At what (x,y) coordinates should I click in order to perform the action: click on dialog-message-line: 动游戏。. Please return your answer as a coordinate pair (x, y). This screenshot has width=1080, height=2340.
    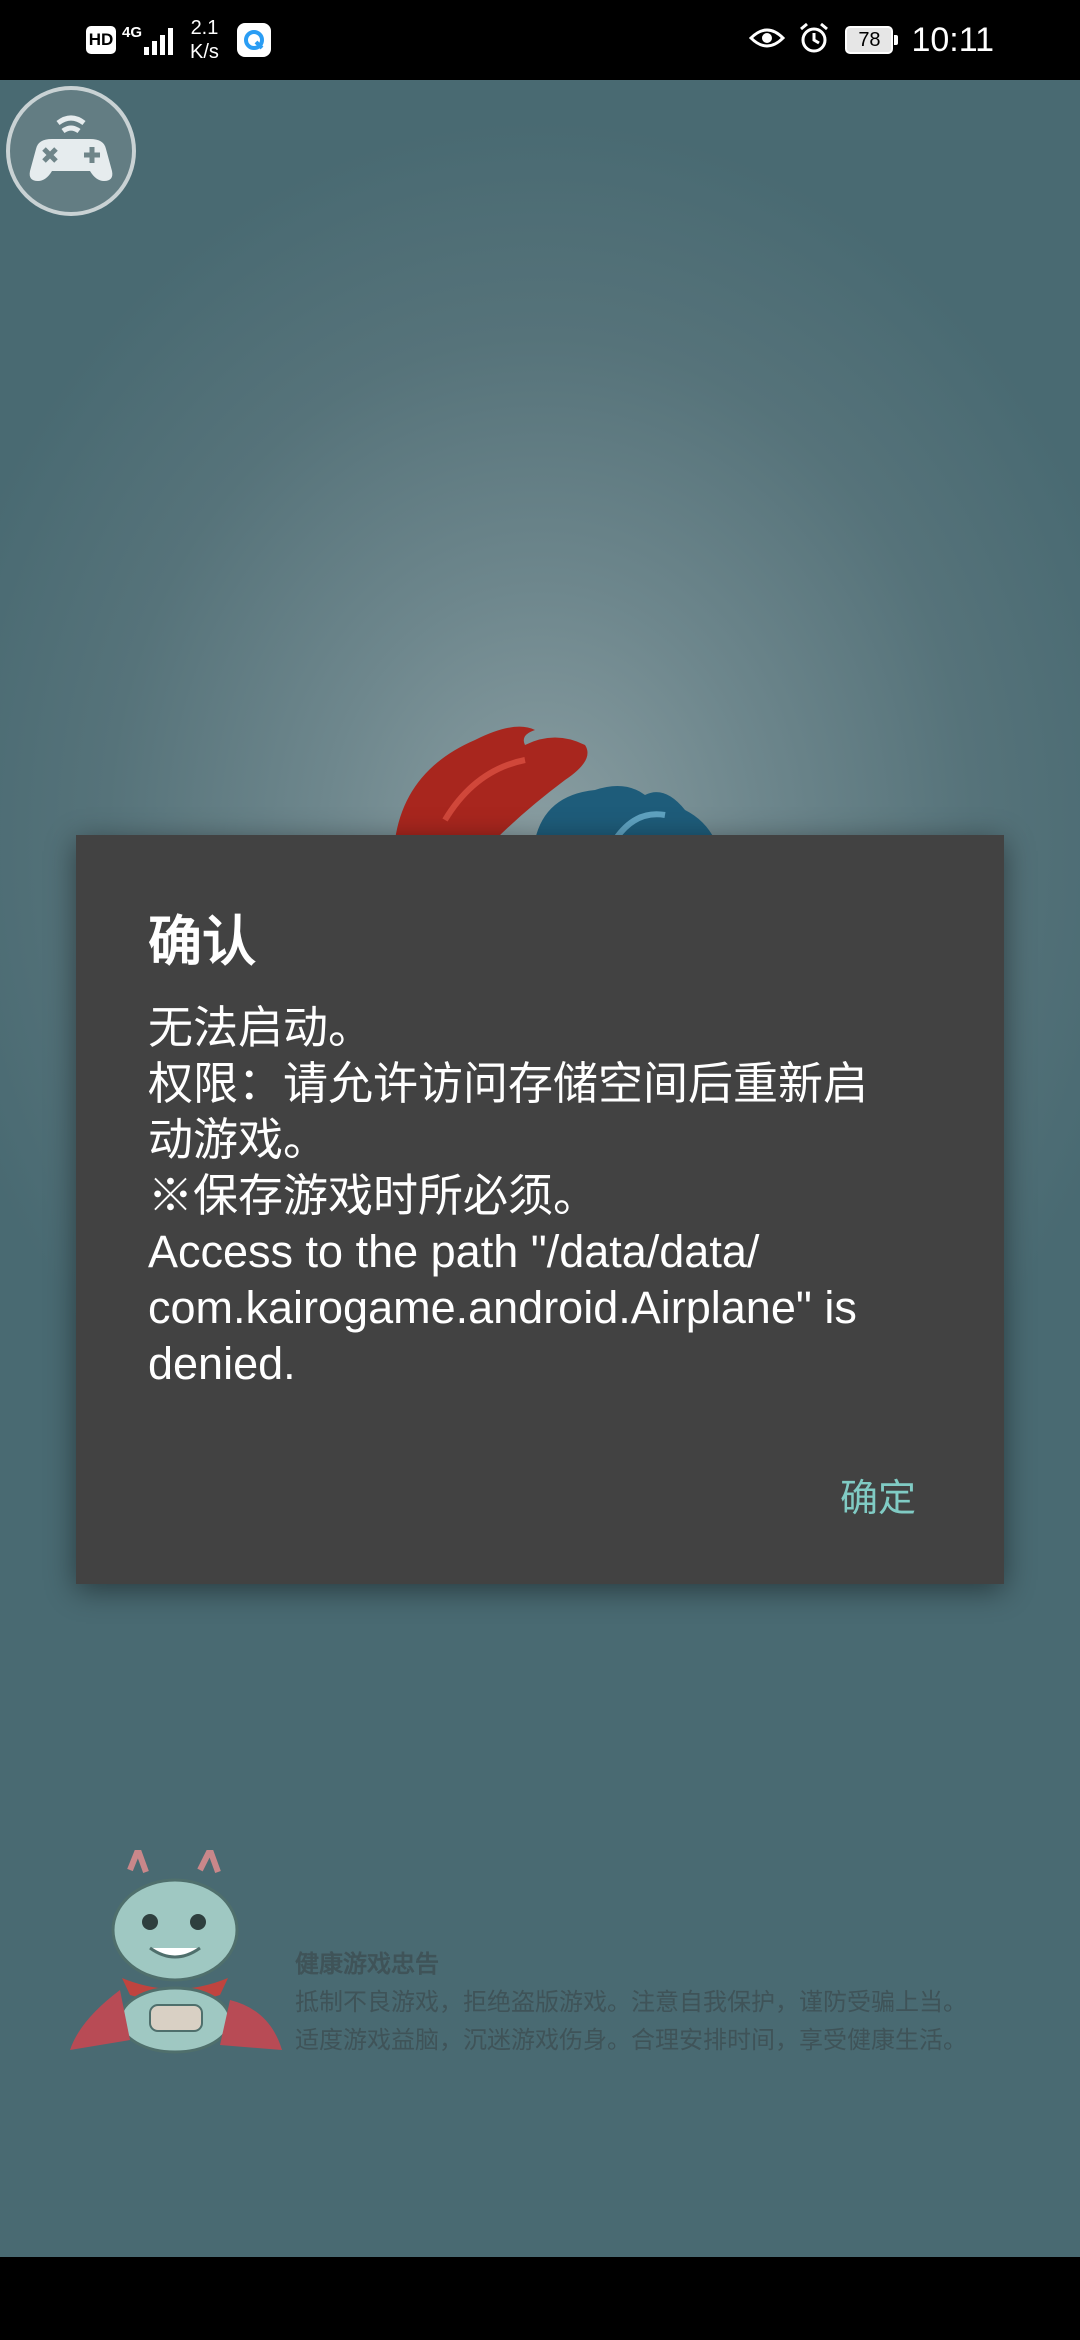
    Looking at the image, I should click on (238, 1139).